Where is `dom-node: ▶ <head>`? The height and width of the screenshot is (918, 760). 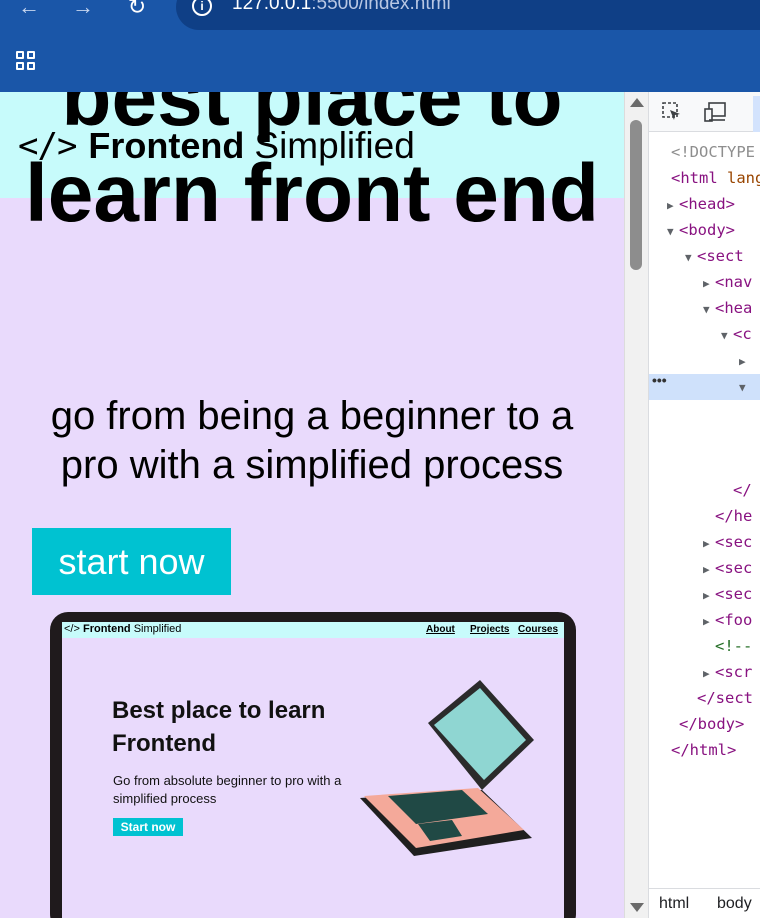 dom-node: ▶ <head> is located at coordinates (701, 205).